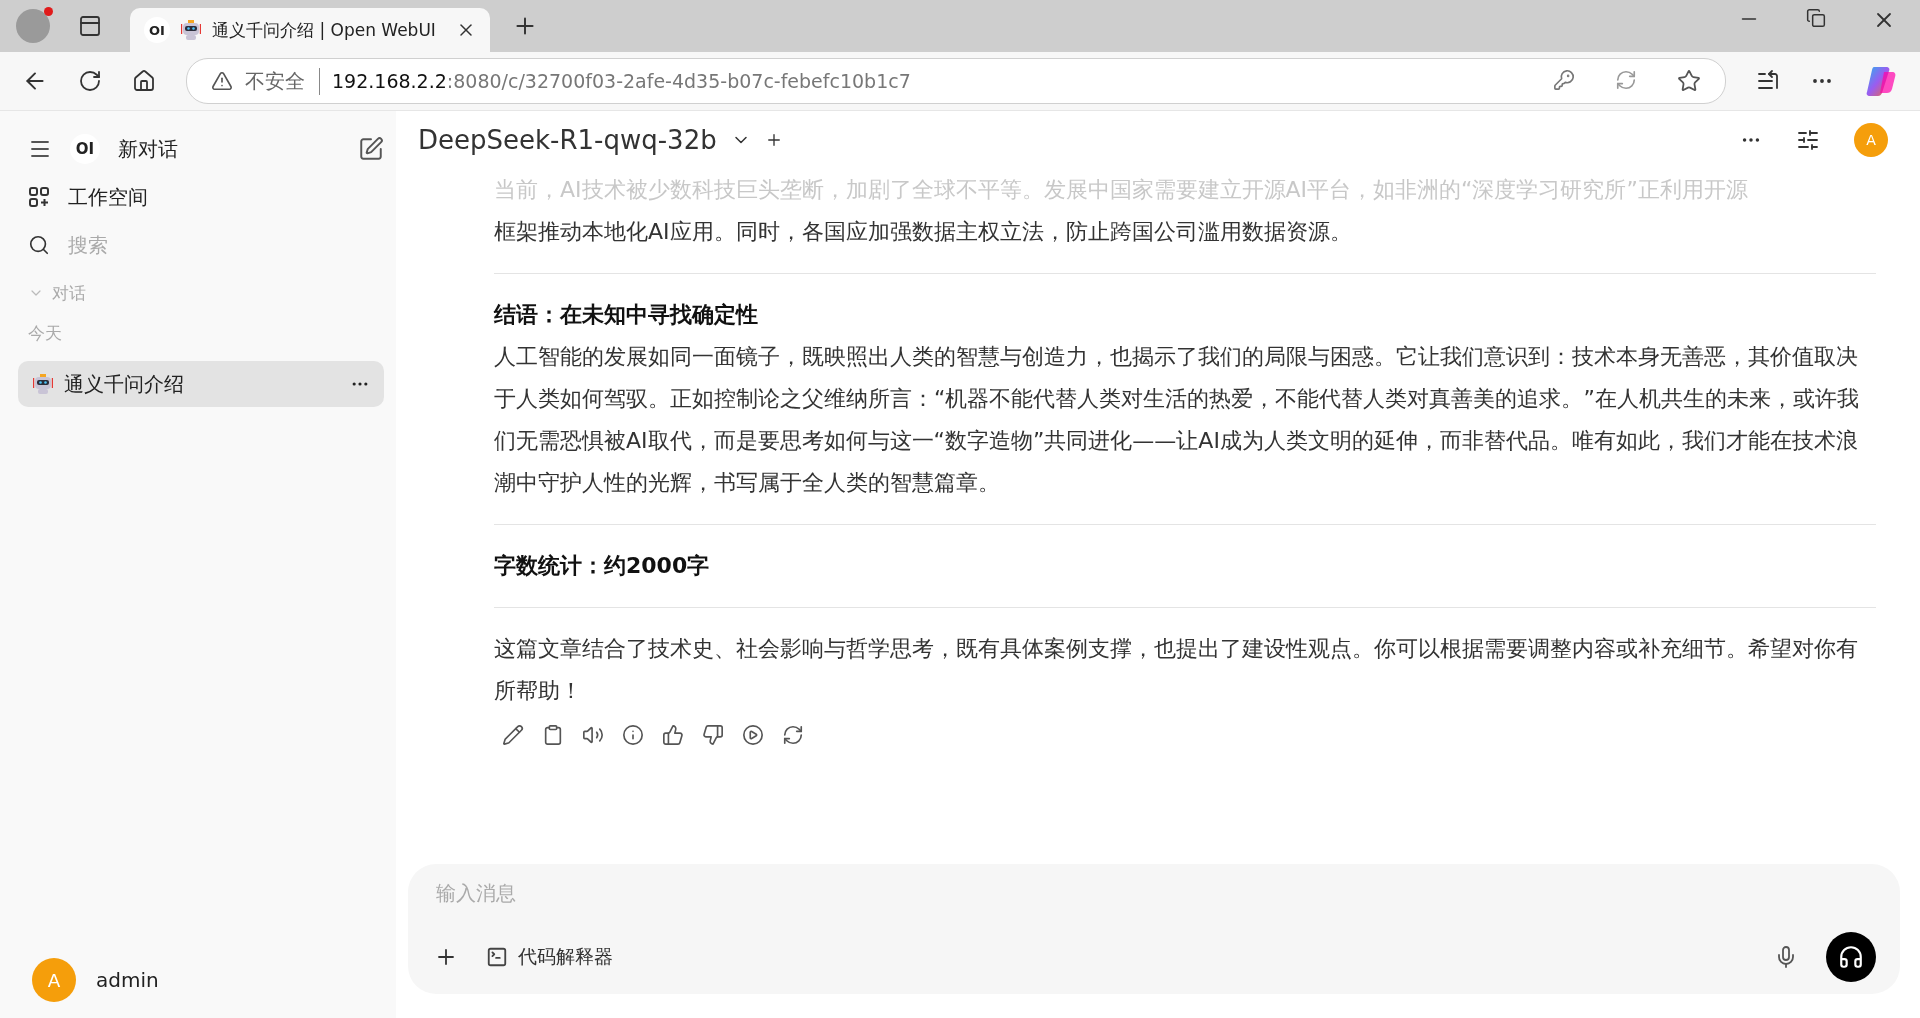 This screenshot has height=1018, width=1920. I want to click on paragraph: 这篇文章结合了技术史、社会影响与哲学思考，既有具体案例支撑，也提出了建设性观点。你可以根据需要调整内容或补充细节。希望对你有所帮助！, so click(1176, 670).